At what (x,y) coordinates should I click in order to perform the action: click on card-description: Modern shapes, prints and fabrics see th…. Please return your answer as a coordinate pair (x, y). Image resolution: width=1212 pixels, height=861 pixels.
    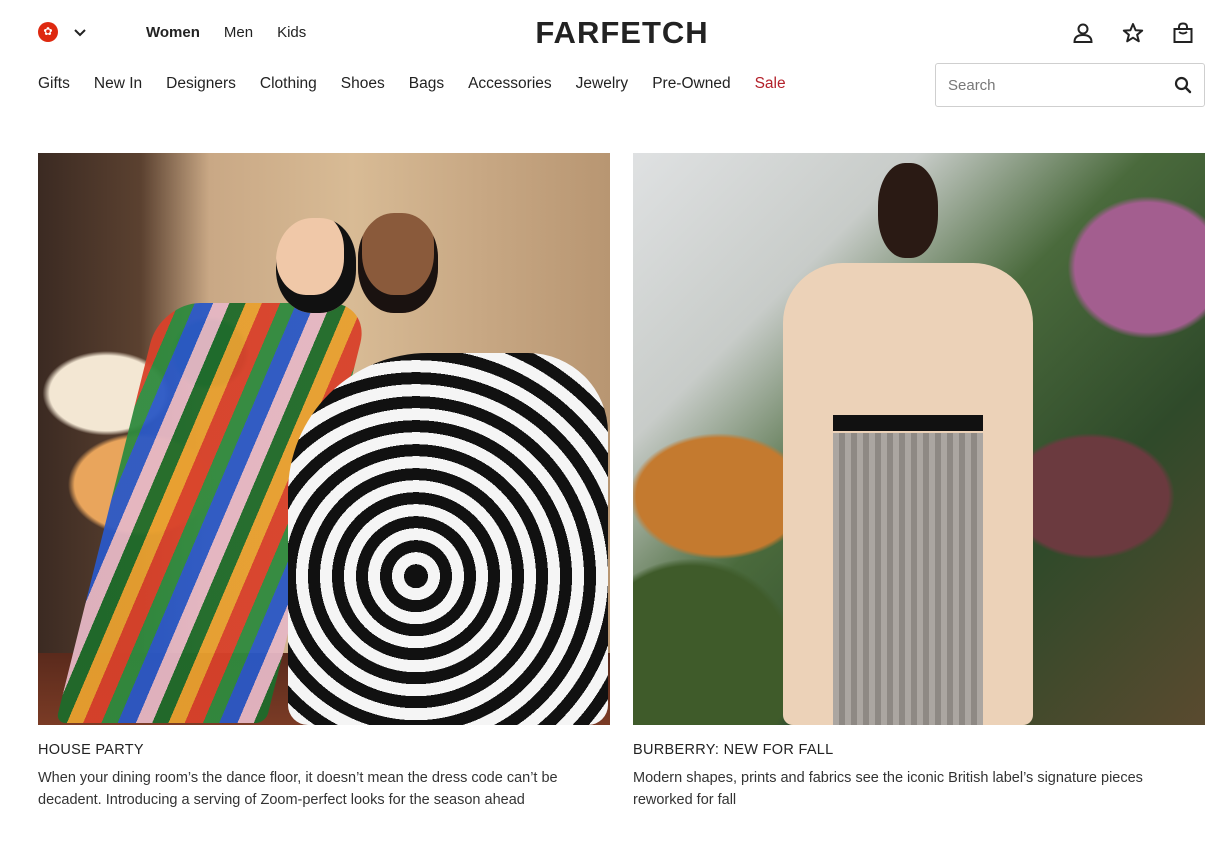
    Looking at the image, I should click on (888, 789).